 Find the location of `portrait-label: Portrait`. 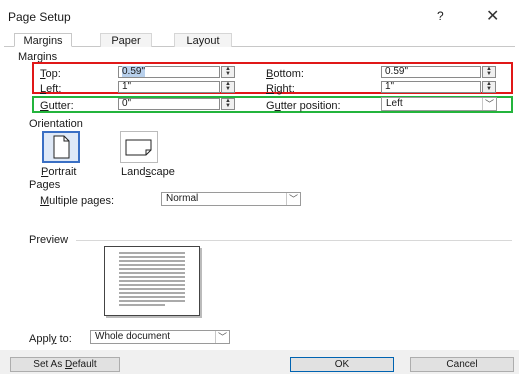

portrait-label: Portrait is located at coordinates (59, 172).